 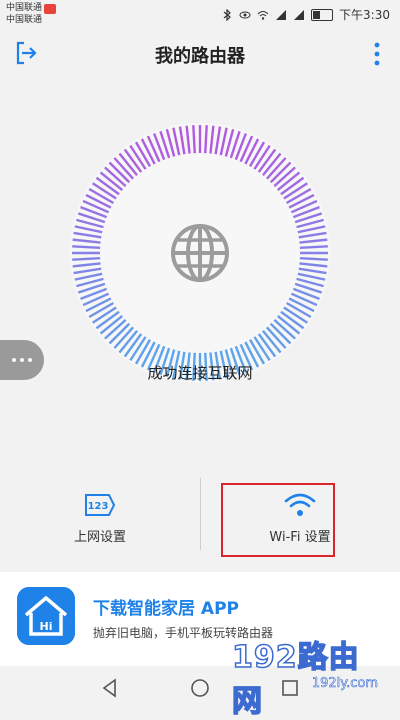 I want to click on internet-settings-icon: 123, so click(x=100, y=505).